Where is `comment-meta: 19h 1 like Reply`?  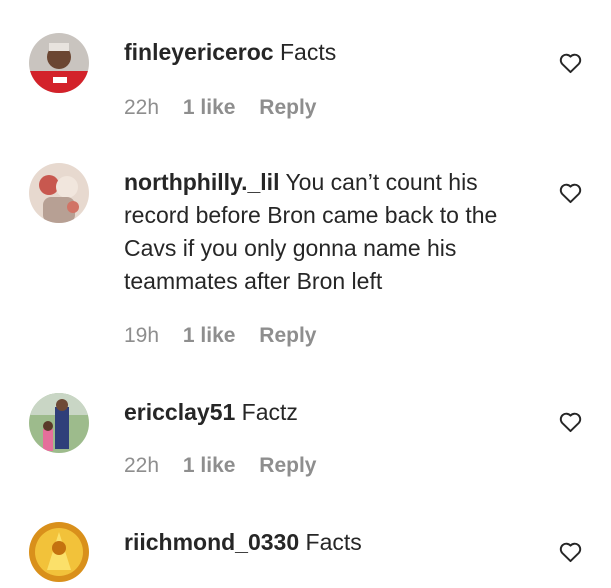 comment-meta: 19h 1 like Reply is located at coordinates (229, 336).